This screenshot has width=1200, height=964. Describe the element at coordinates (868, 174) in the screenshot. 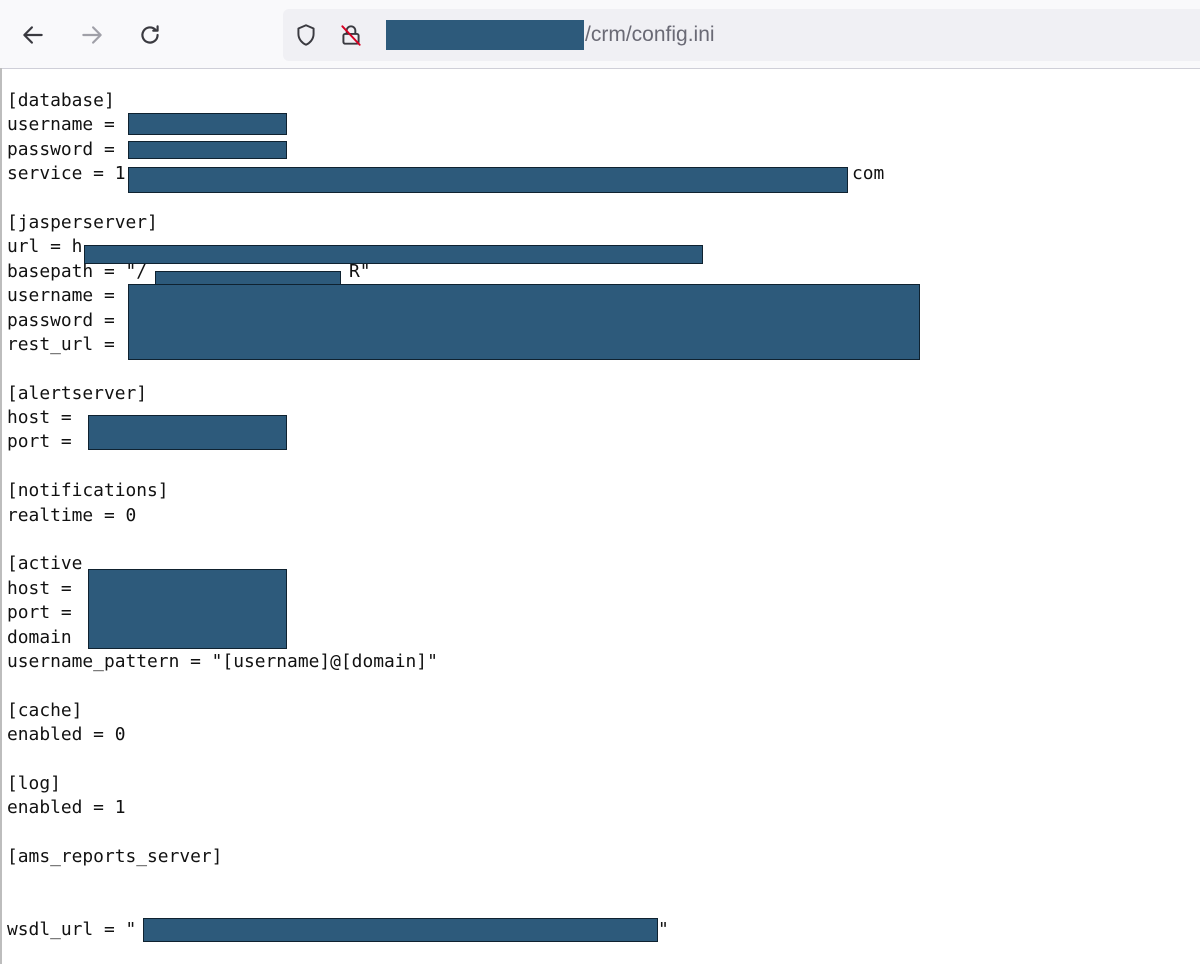

I see `config-line-suffix: com` at that location.